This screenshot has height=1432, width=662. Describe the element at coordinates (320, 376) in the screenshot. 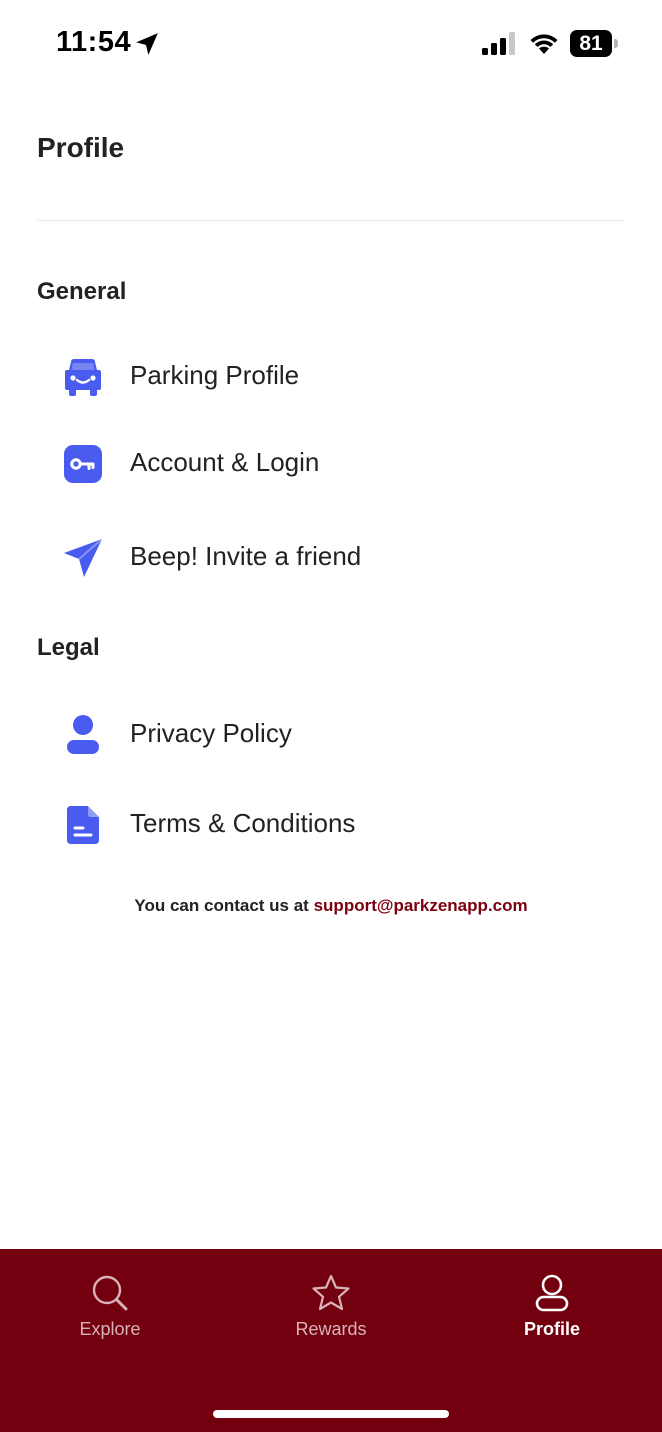

I see `menu-item-parking-profile: Parking Profile` at that location.